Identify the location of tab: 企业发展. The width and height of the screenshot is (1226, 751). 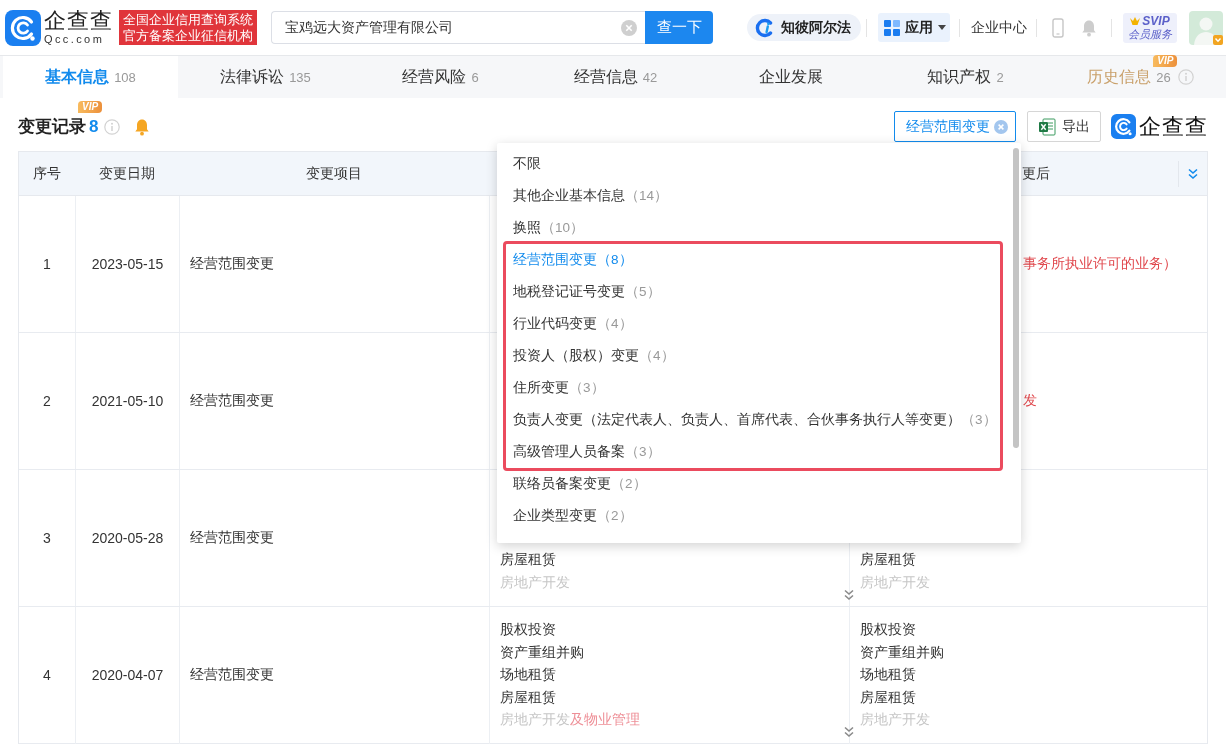
(790, 77).